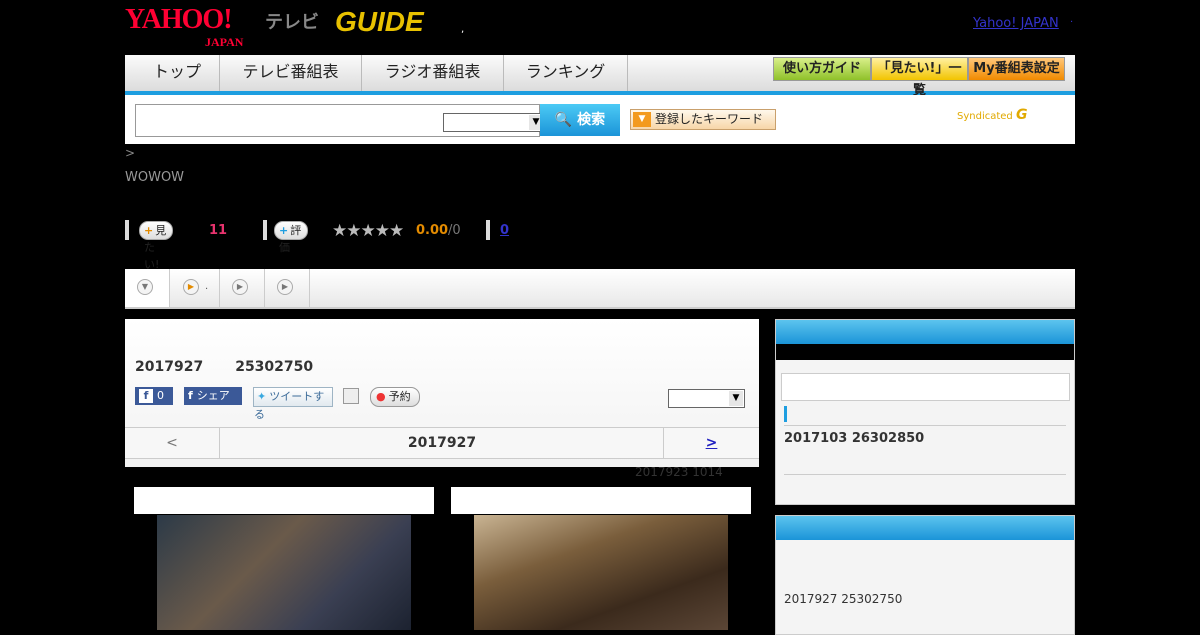 The width and height of the screenshot is (1200, 635). I want to click on date-pager: < 2017927 >, so click(442, 443).